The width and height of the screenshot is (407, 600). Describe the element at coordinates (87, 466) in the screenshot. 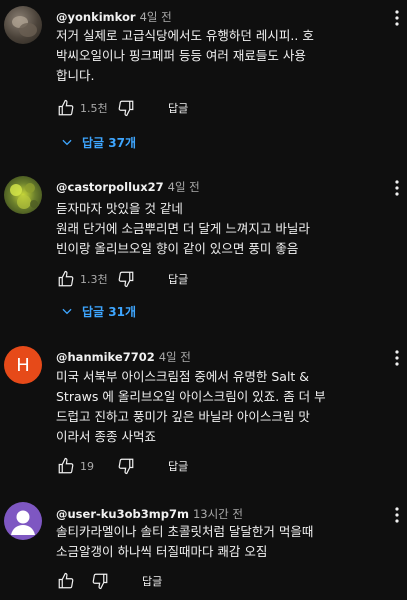

I see `like-count: 19` at that location.